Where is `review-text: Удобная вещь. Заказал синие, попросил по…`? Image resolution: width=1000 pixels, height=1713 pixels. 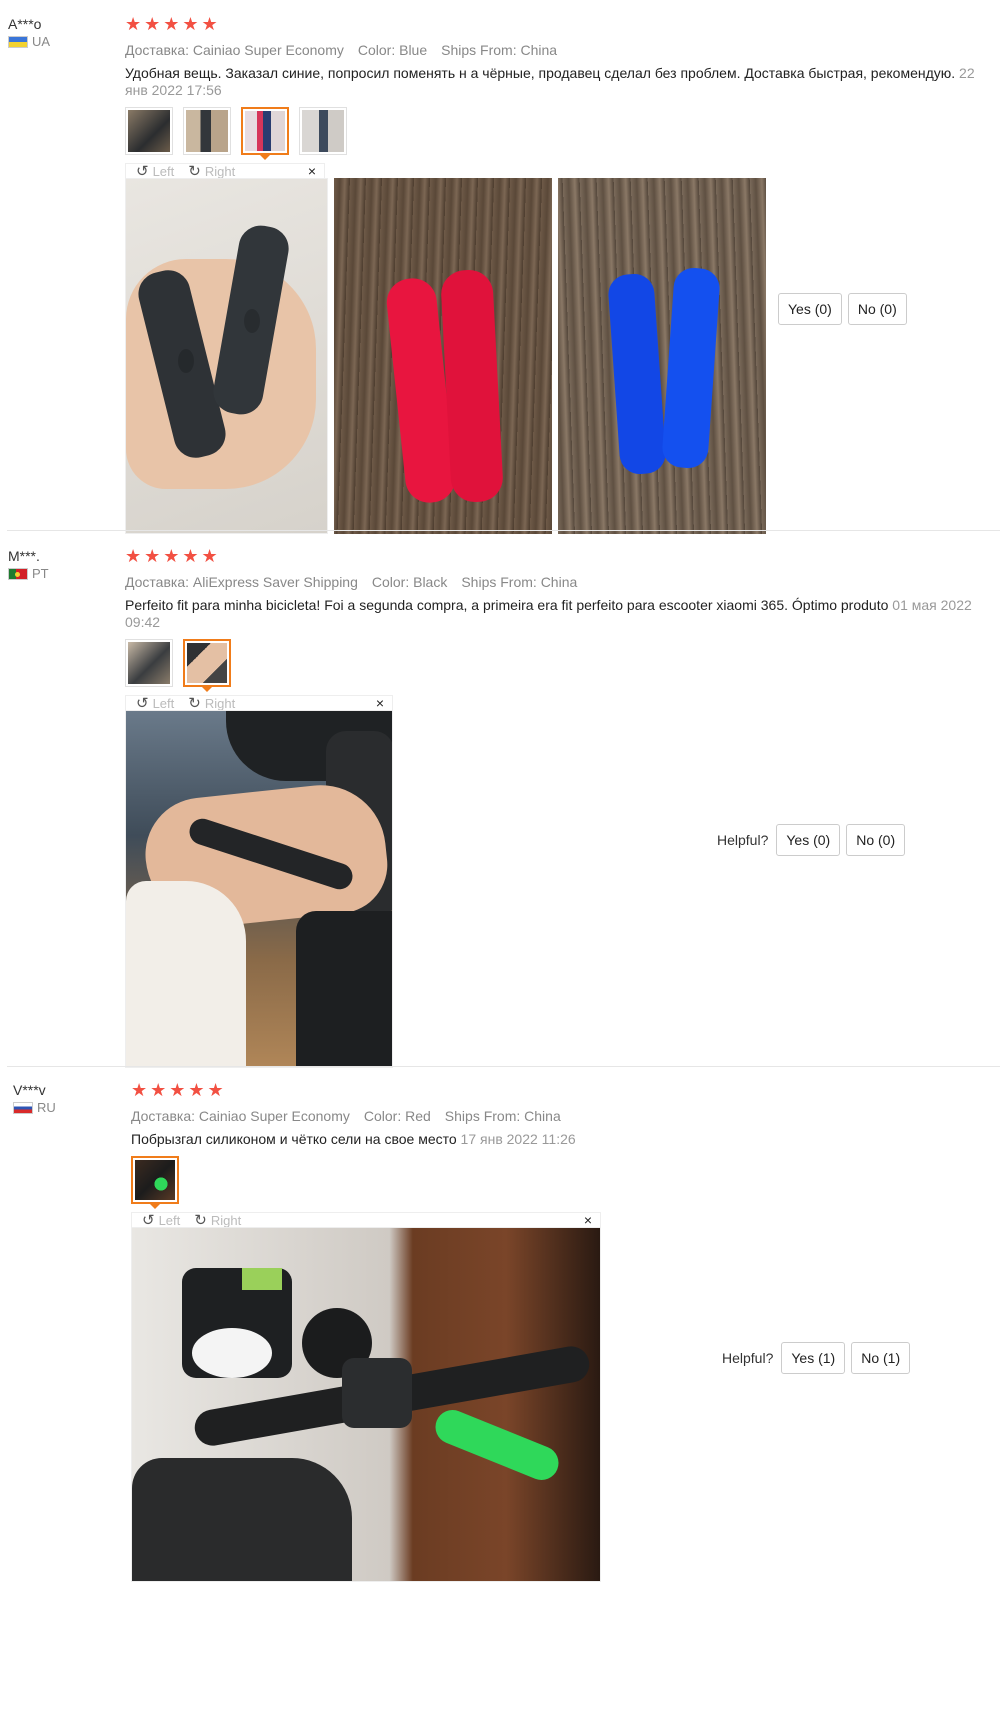
review-text: Удобная вещь. Заказал синие, попросил по… is located at coordinates (555, 82).